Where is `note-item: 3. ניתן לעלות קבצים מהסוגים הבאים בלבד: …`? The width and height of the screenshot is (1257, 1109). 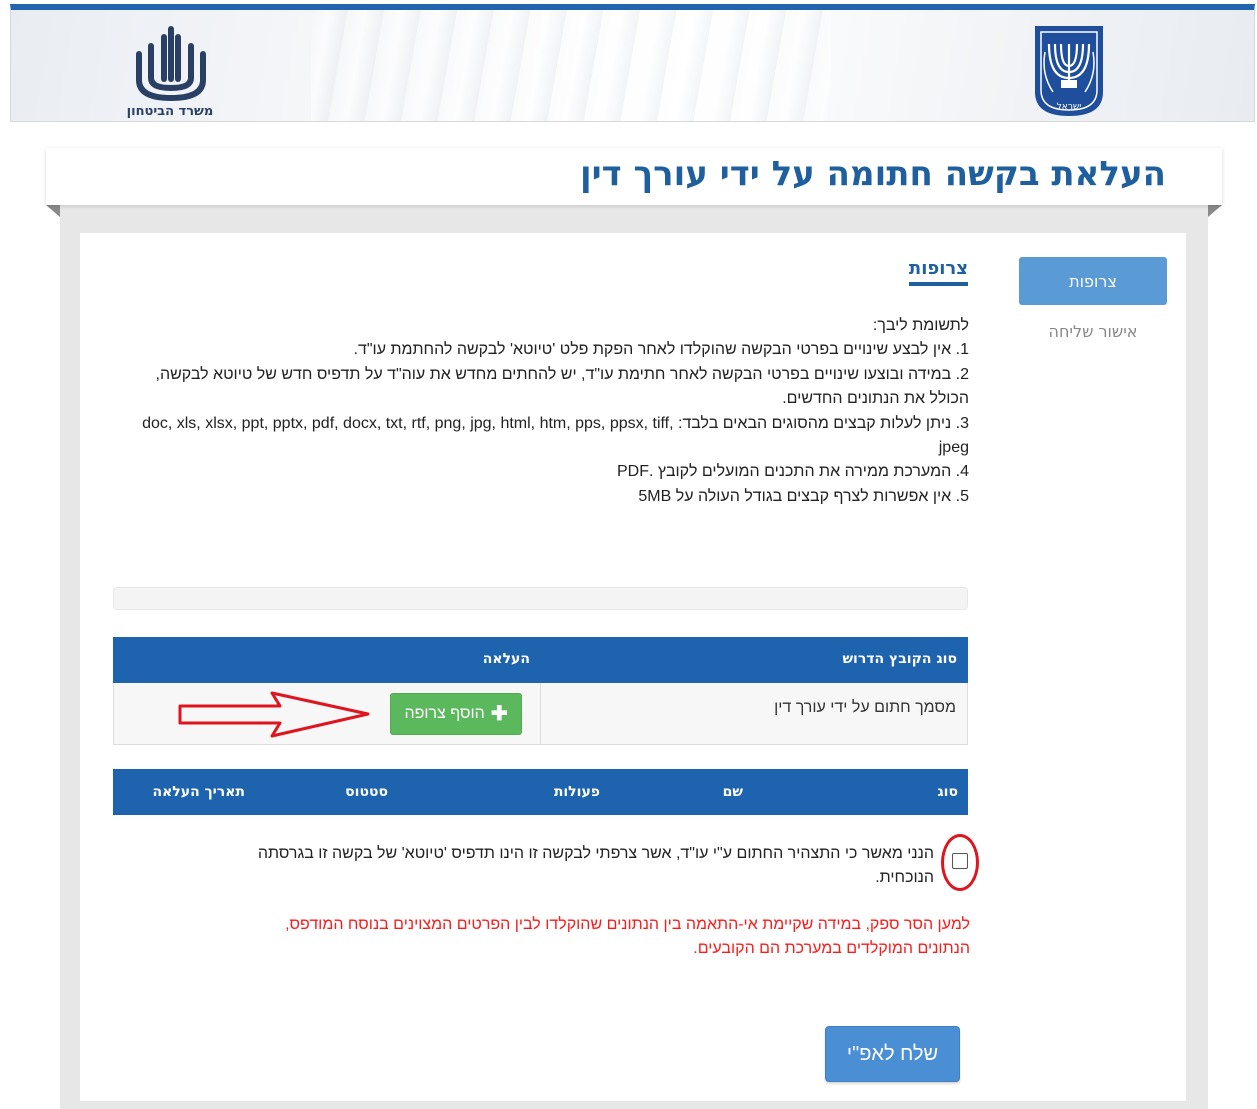
note-item: 3. ניתן לעלות קבצים מהסוגים הבאים בלבד: … is located at coordinates (555, 435).